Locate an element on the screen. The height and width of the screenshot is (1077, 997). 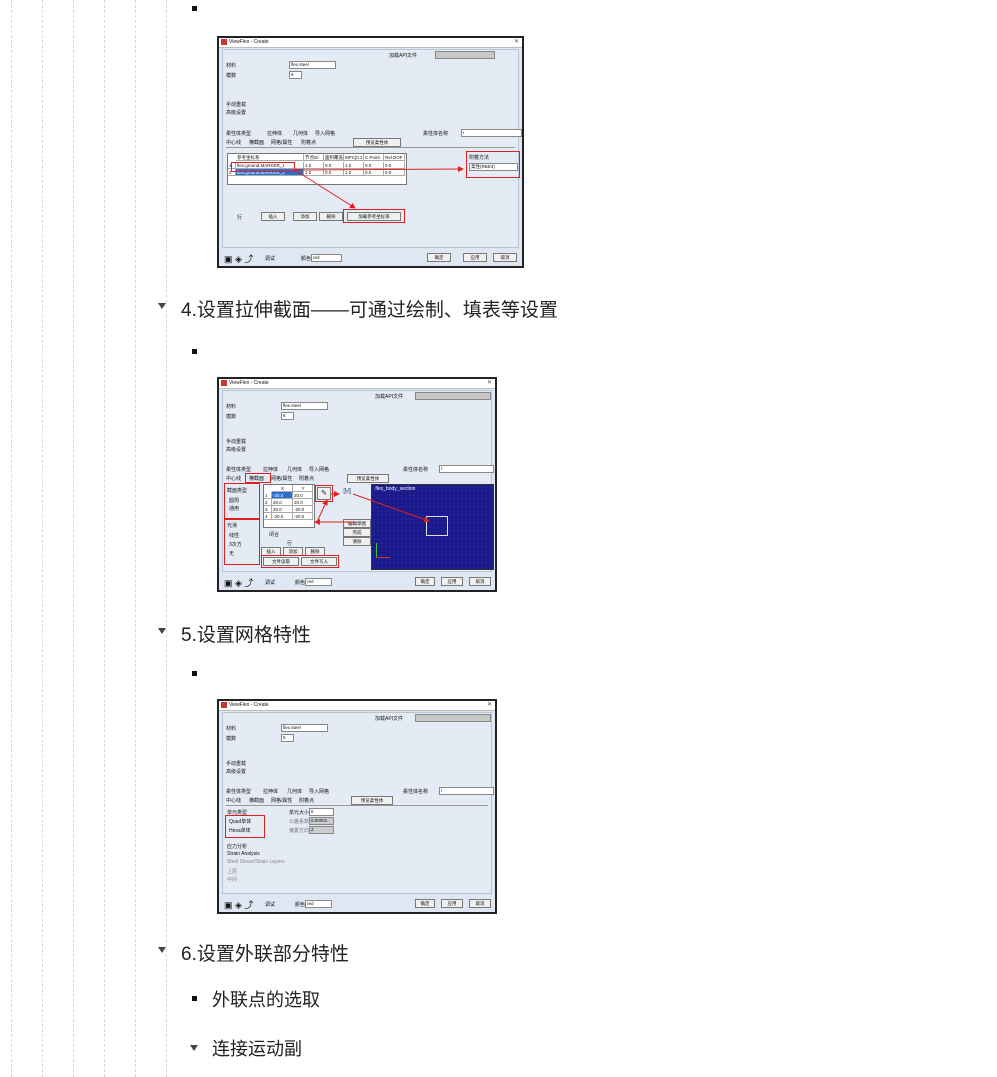
stress-checkbox: 应力分析 is located at coordinates (237, 846).